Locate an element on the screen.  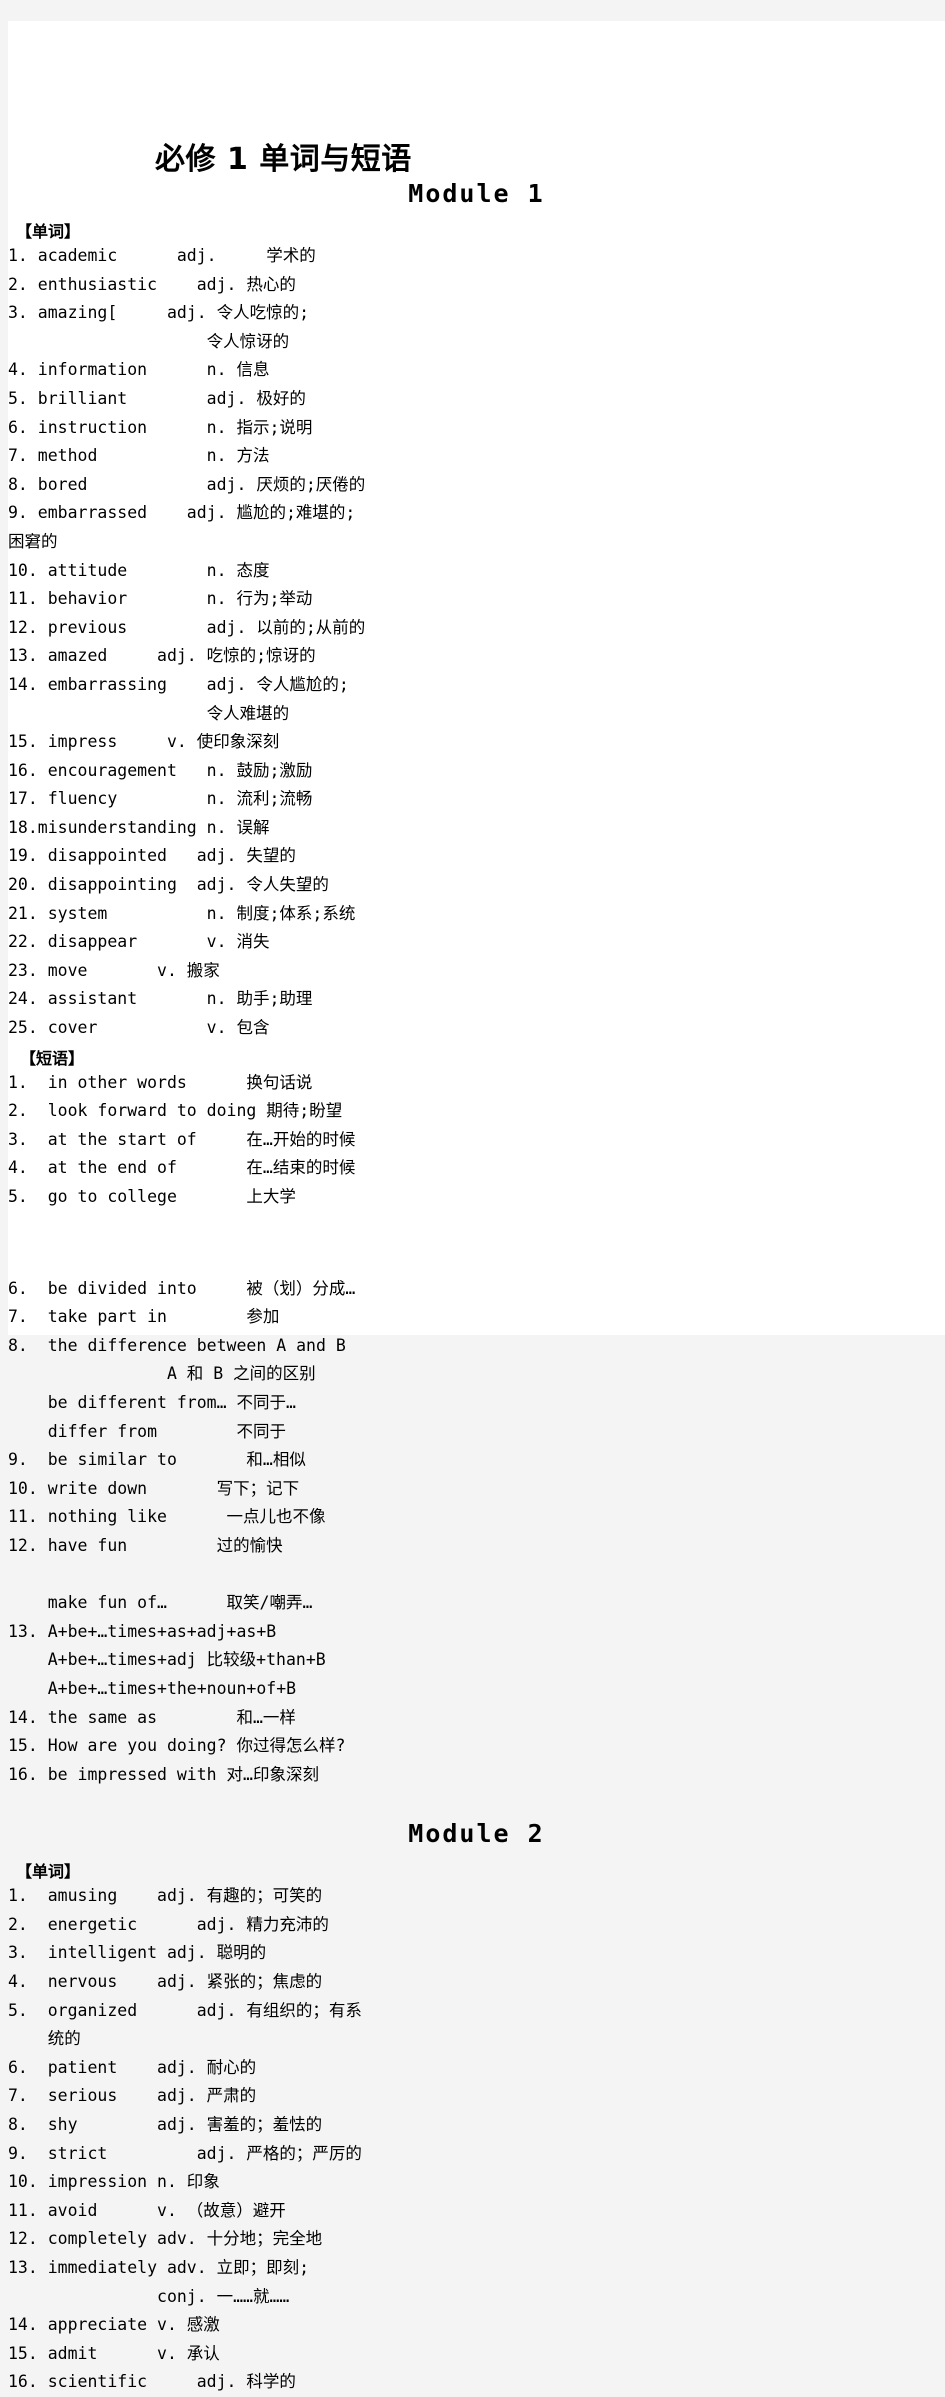
entry-line: 8. the difference between A and B is located at coordinates (177, 1345).